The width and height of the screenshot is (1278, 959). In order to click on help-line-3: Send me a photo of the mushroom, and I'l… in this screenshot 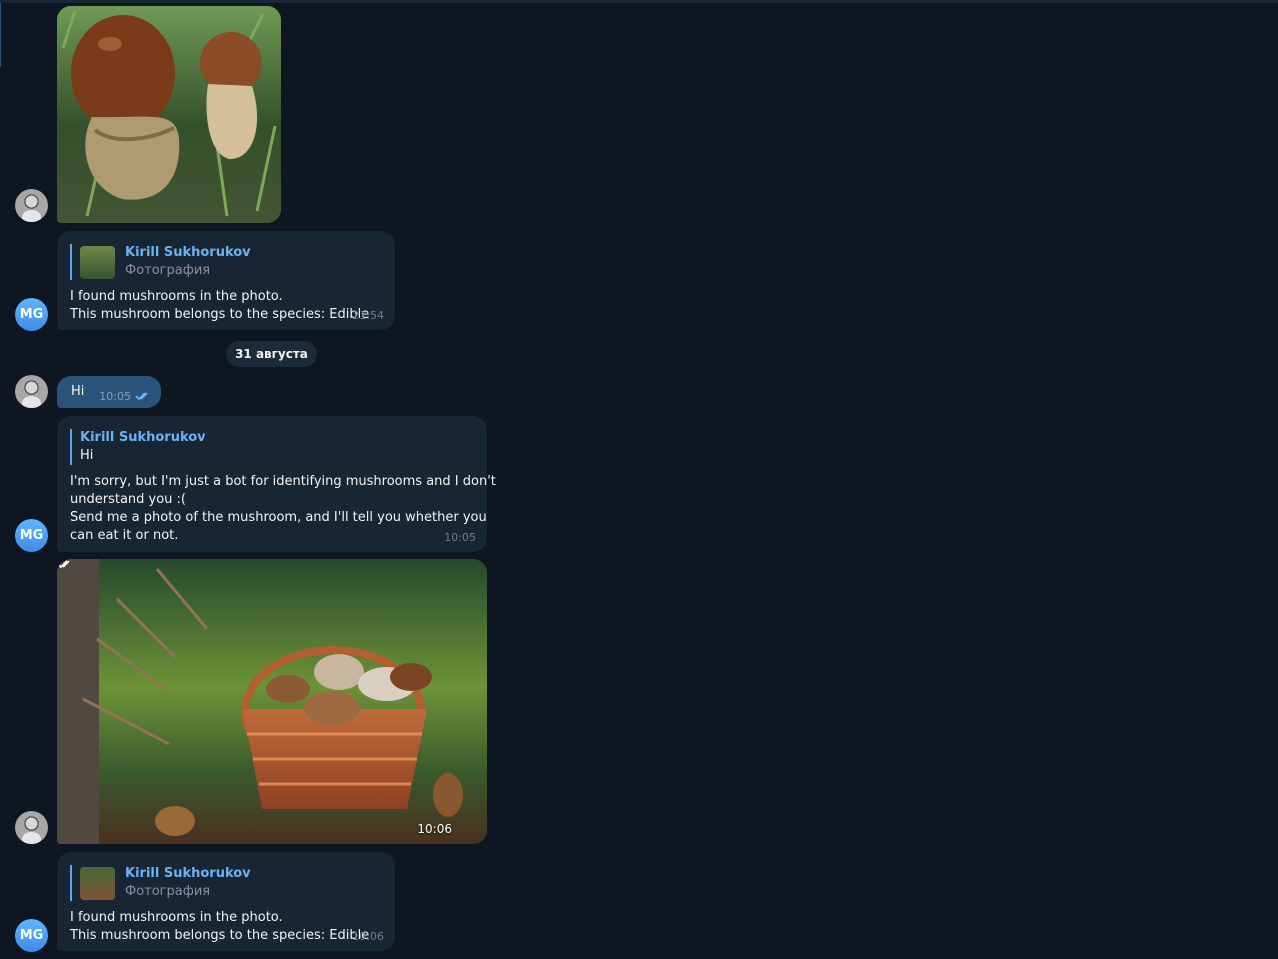, I will do `click(278, 517)`.